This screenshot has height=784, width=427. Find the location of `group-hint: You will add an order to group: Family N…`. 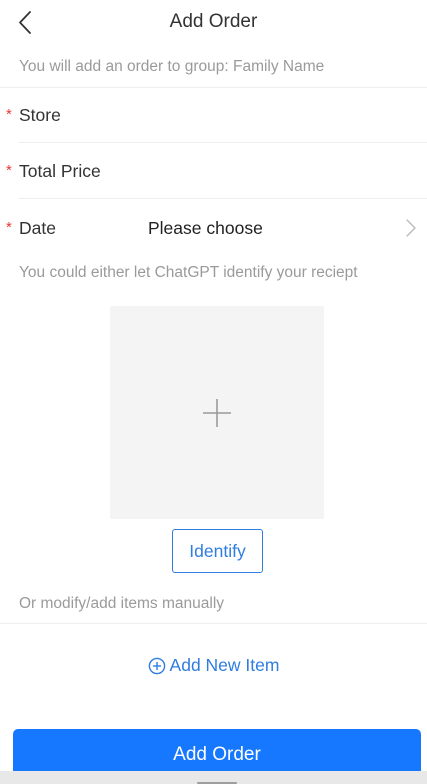

group-hint: You will add an order to group: Family N… is located at coordinates (172, 66).